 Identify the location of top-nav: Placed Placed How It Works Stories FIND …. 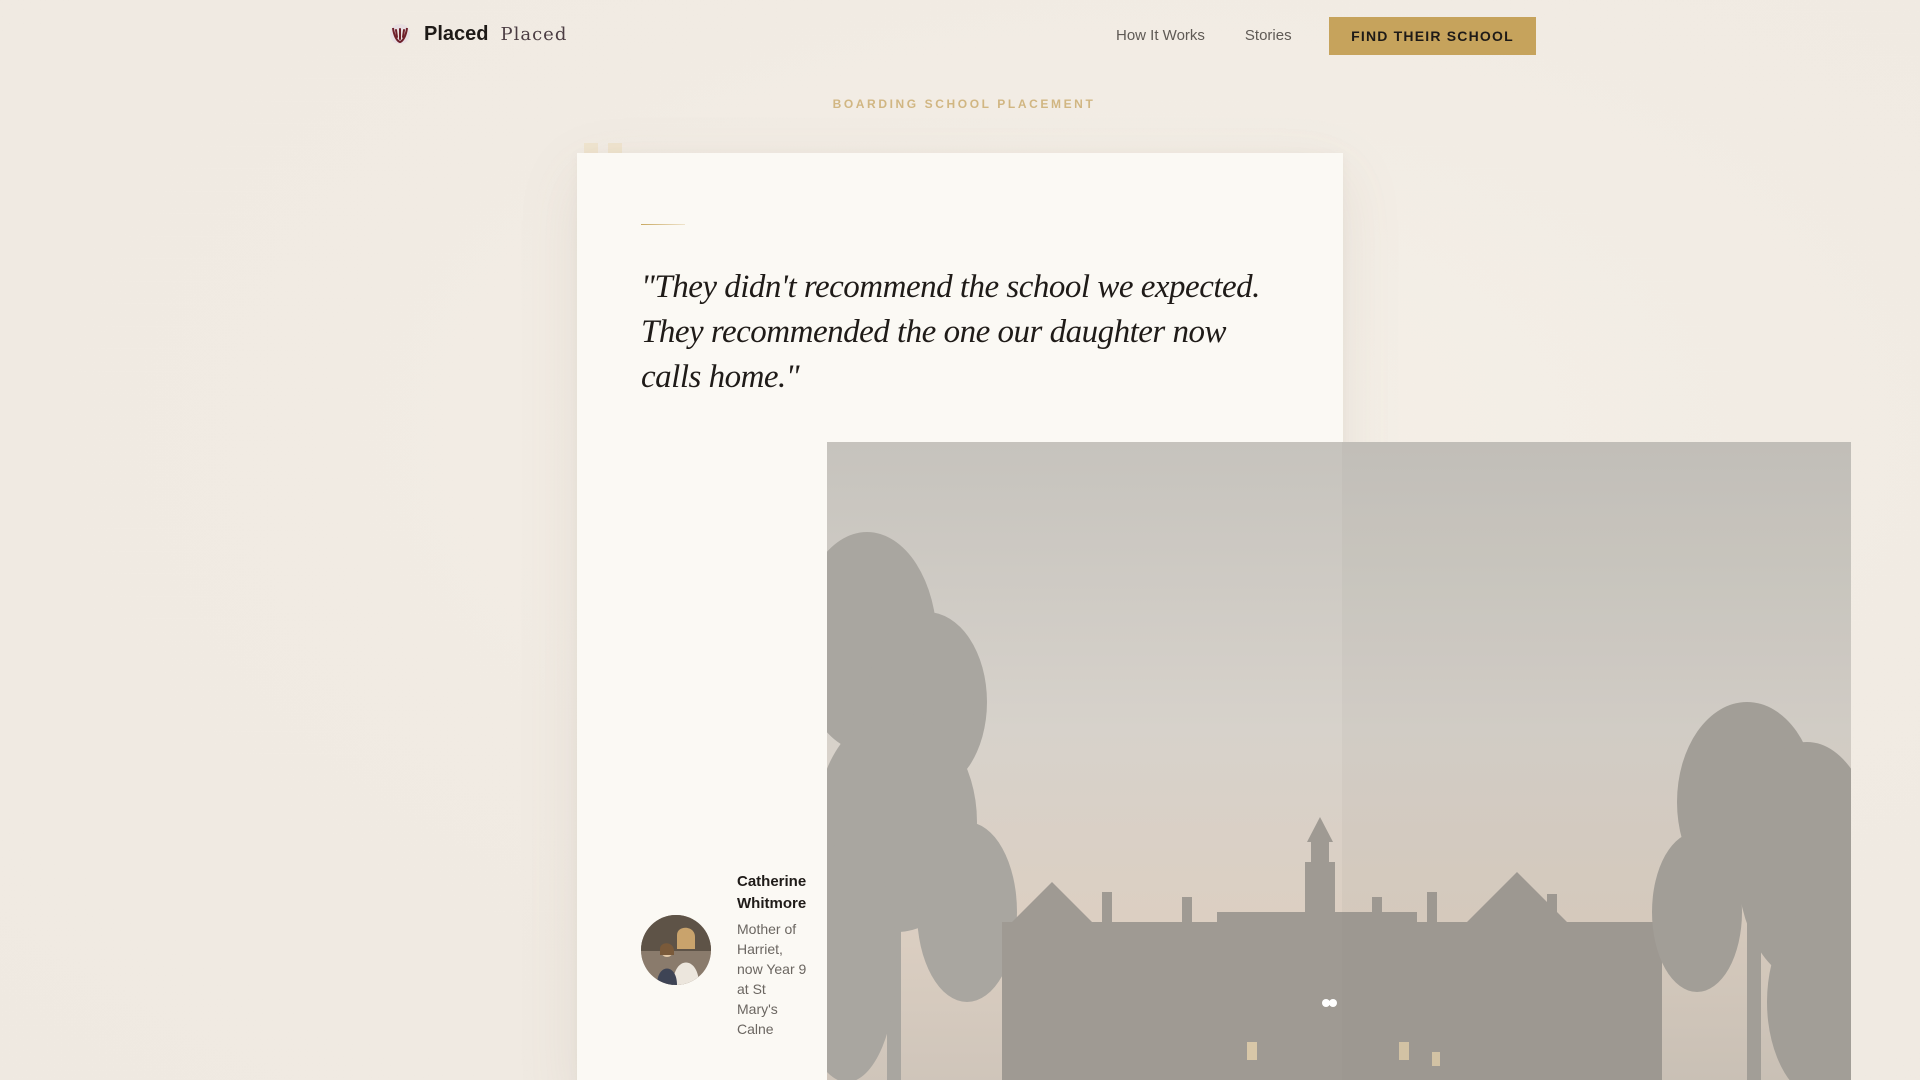
(960, 36).